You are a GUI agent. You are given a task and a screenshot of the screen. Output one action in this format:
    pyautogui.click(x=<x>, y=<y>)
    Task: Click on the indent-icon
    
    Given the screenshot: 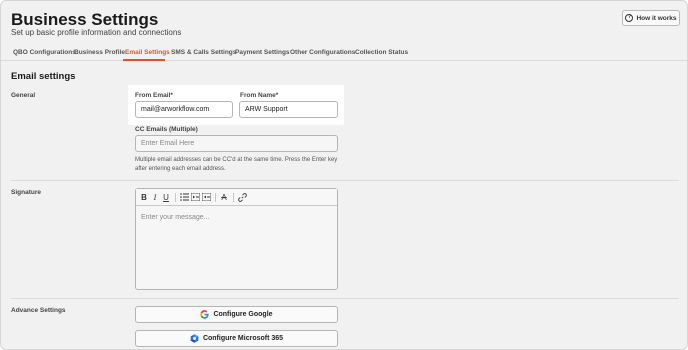 What is the action you would take?
    pyautogui.click(x=195, y=197)
    